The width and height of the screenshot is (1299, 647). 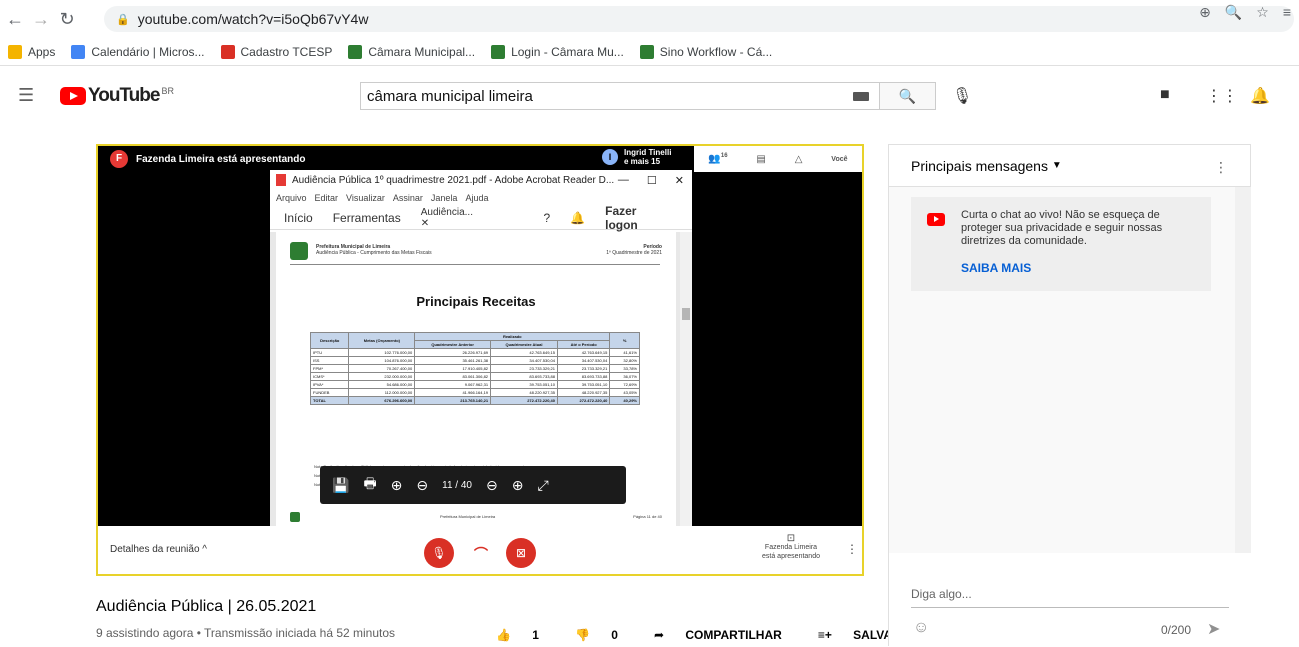 What do you see at coordinates (921, 628) in the screenshot?
I see `emoji-icon: ☺` at bounding box center [921, 628].